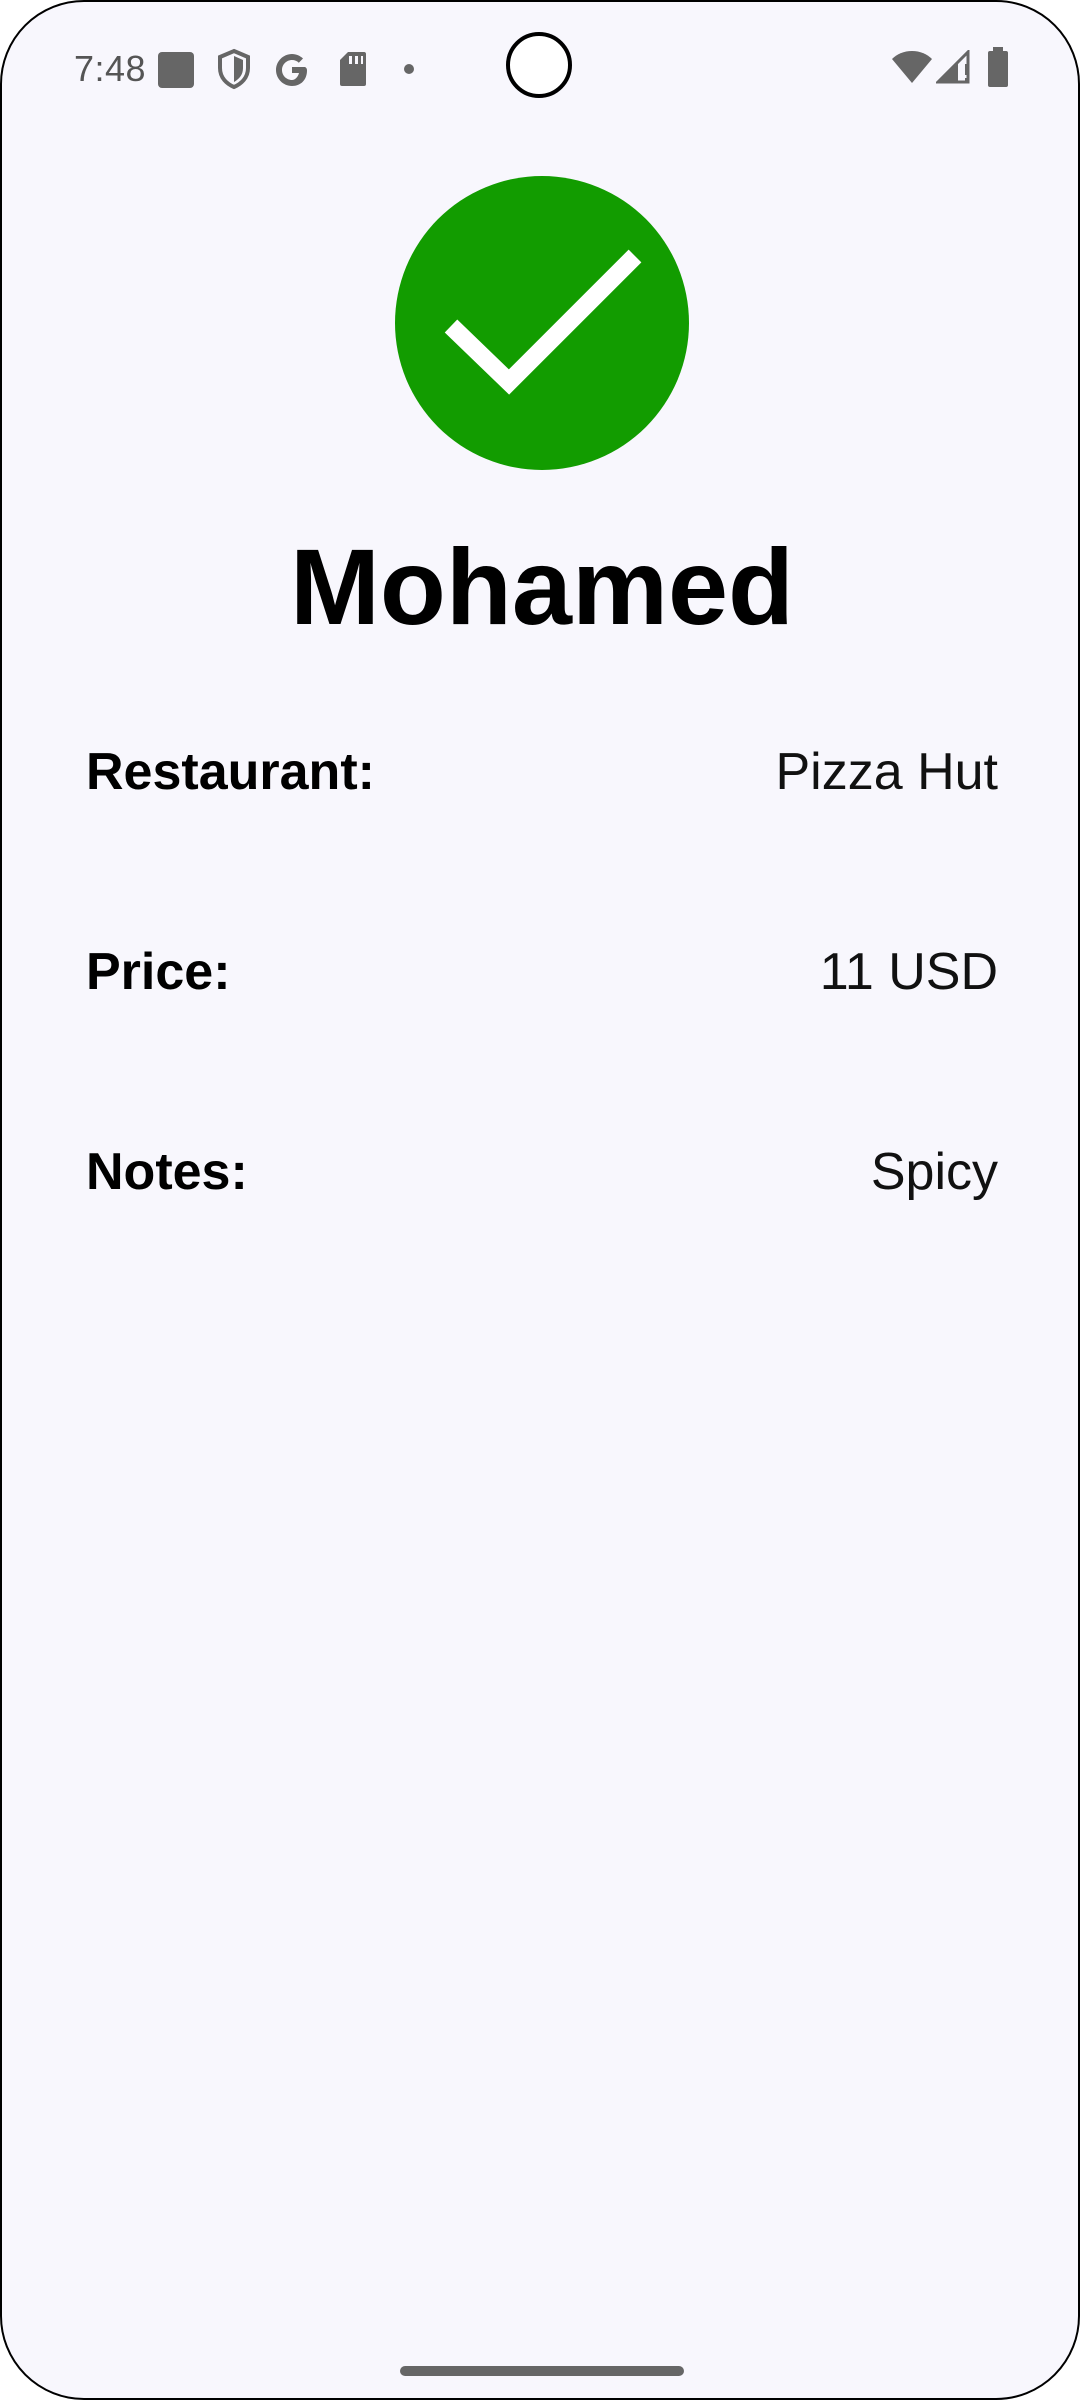  What do you see at coordinates (409, 69) in the screenshot?
I see `dot-icon` at bounding box center [409, 69].